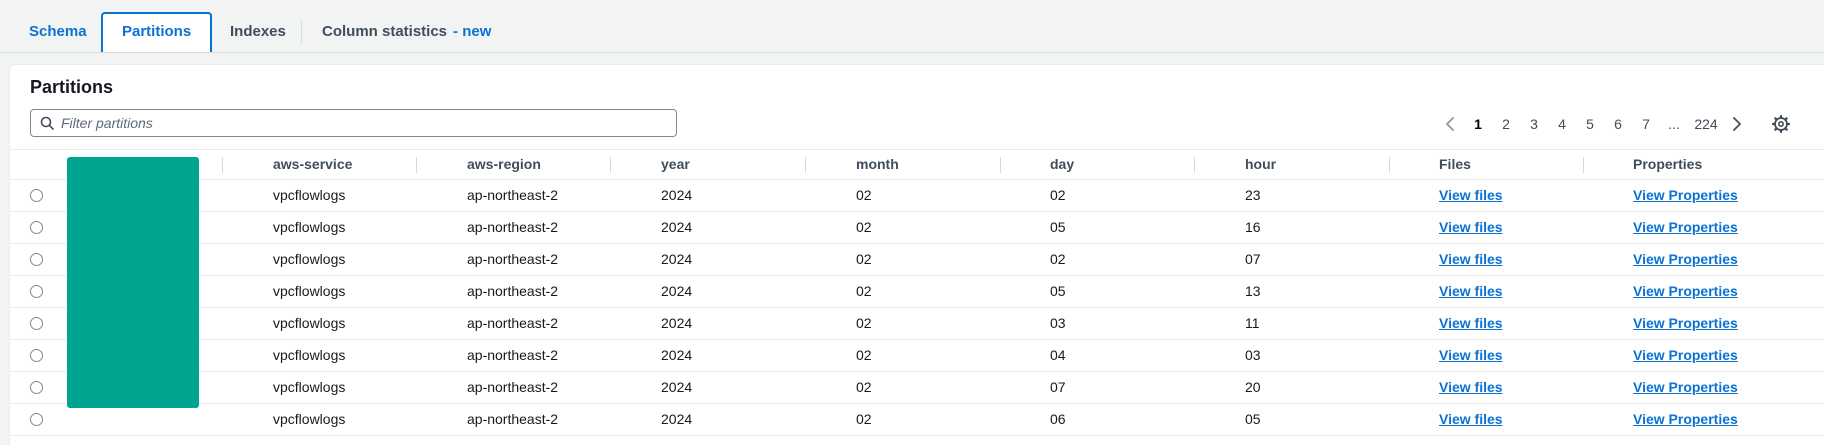  Describe the element at coordinates (1668, 164) in the screenshot. I see `column-header-properties: Properties` at that location.